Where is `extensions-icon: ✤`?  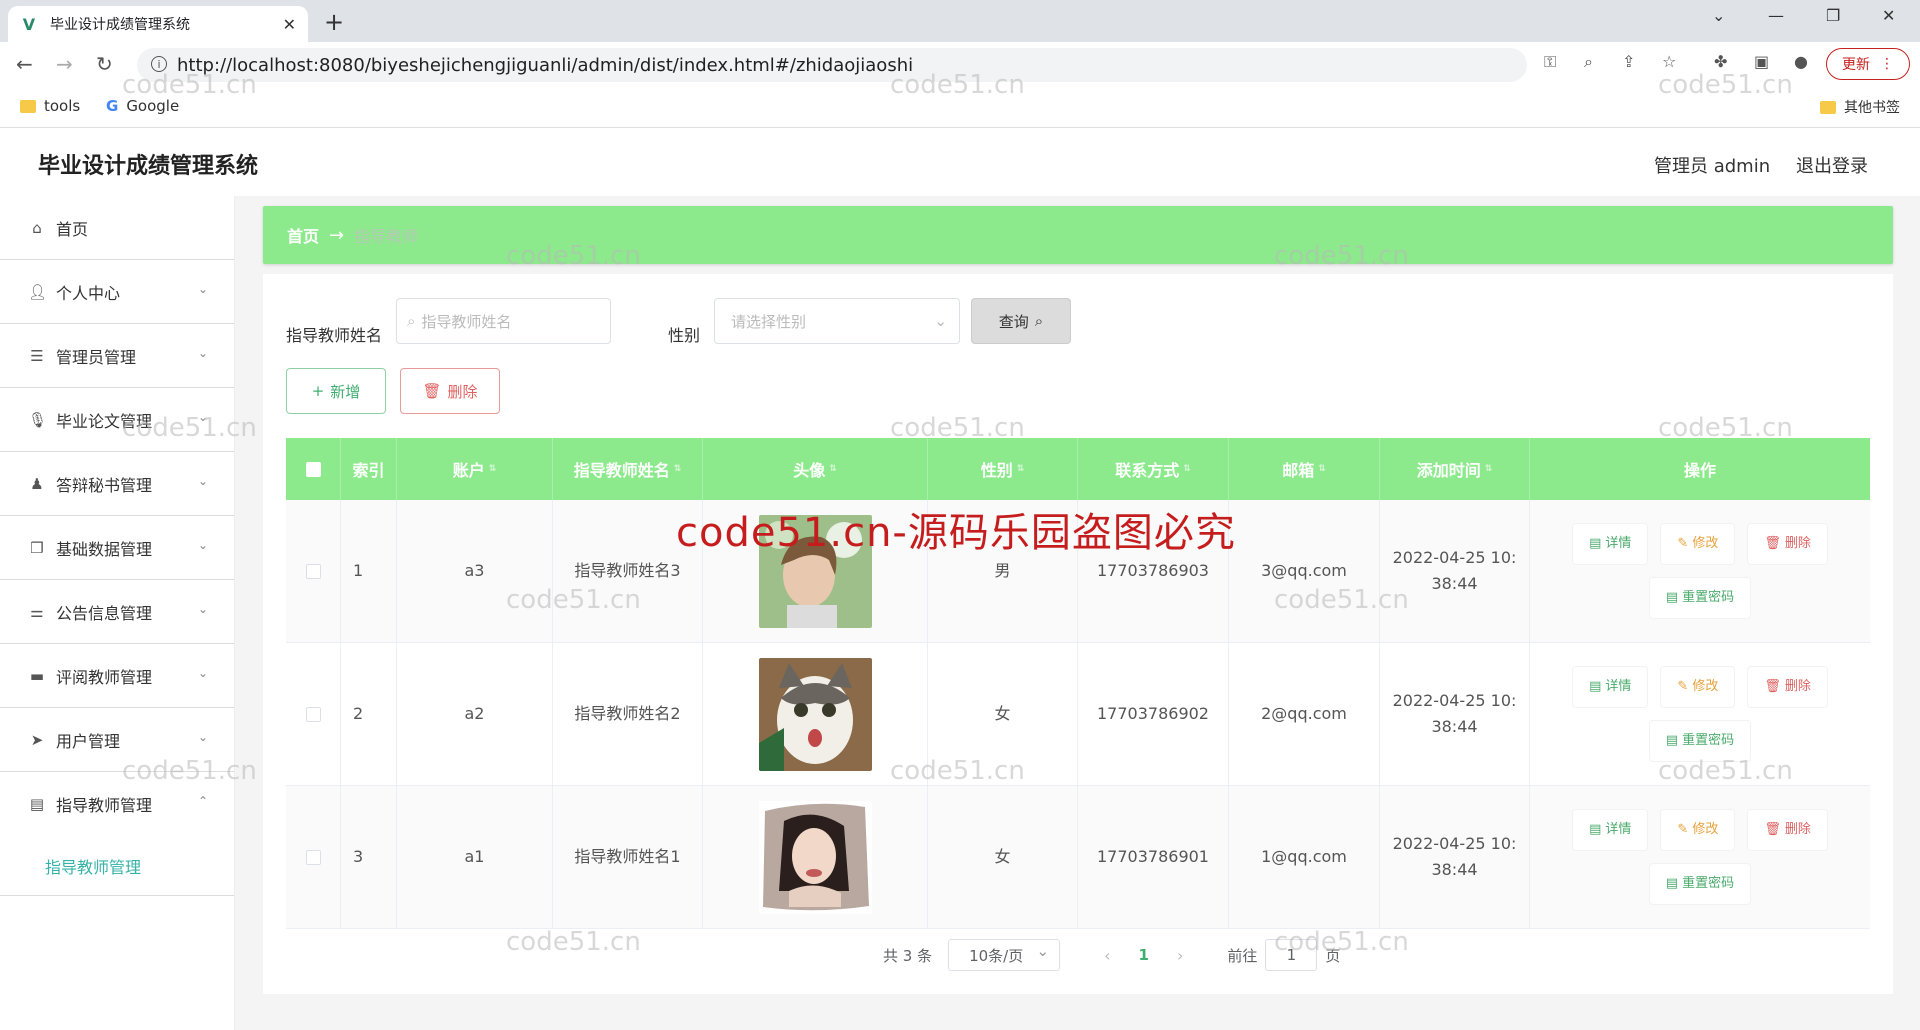
extensions-icon: ✤ is located at coordinates (1720, 61).